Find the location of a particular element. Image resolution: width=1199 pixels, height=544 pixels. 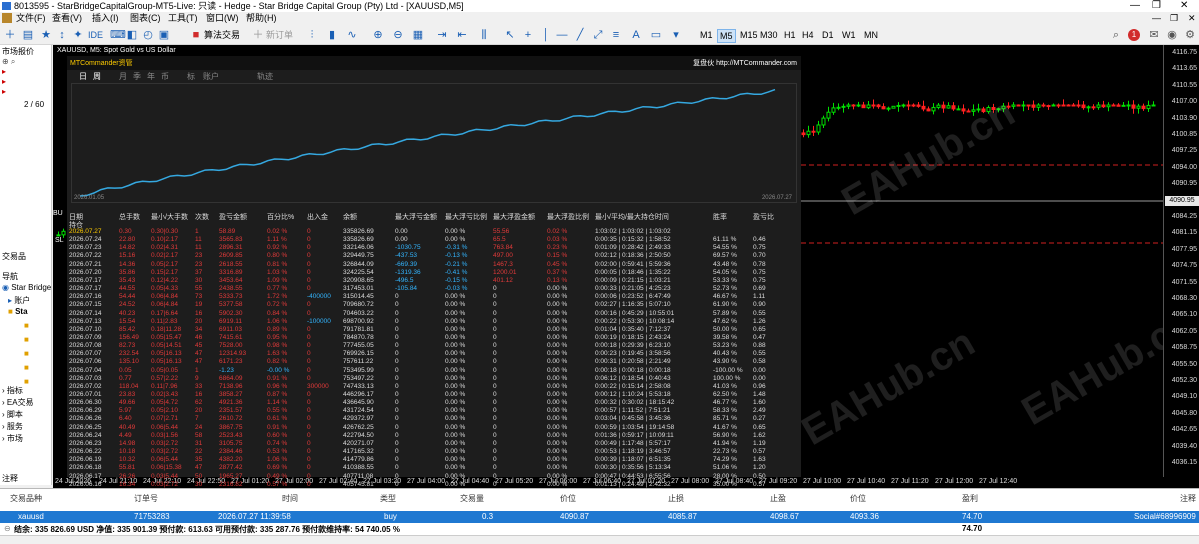

positions-col-header: 交易量 is located at coordinates (472, 498).